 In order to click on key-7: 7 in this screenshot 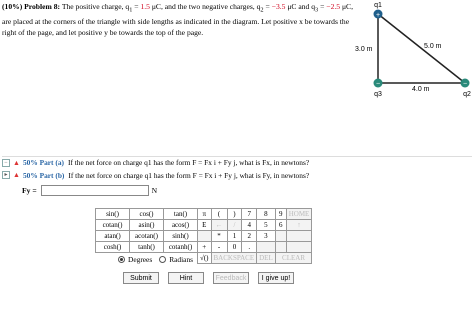, I will do `click(249, 214)`.